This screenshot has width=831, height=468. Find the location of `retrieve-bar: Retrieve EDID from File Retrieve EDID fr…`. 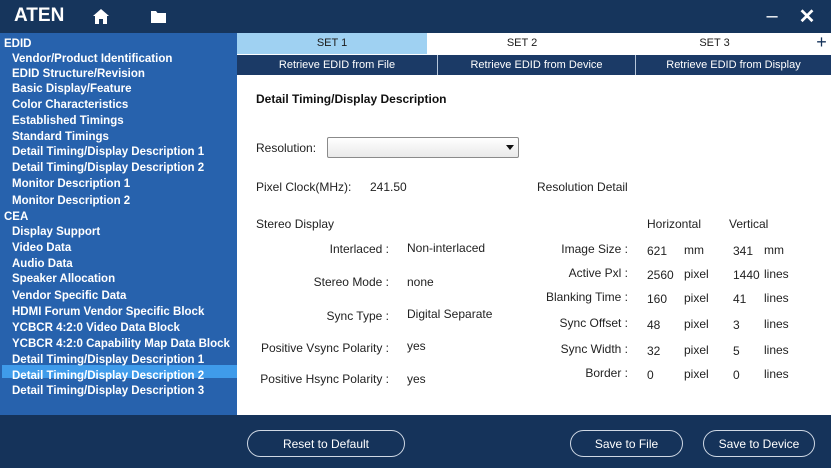

retrieve-bar: Retrieve EDID from File Retrieve EDID fr… is located at coordinates (534, 65).